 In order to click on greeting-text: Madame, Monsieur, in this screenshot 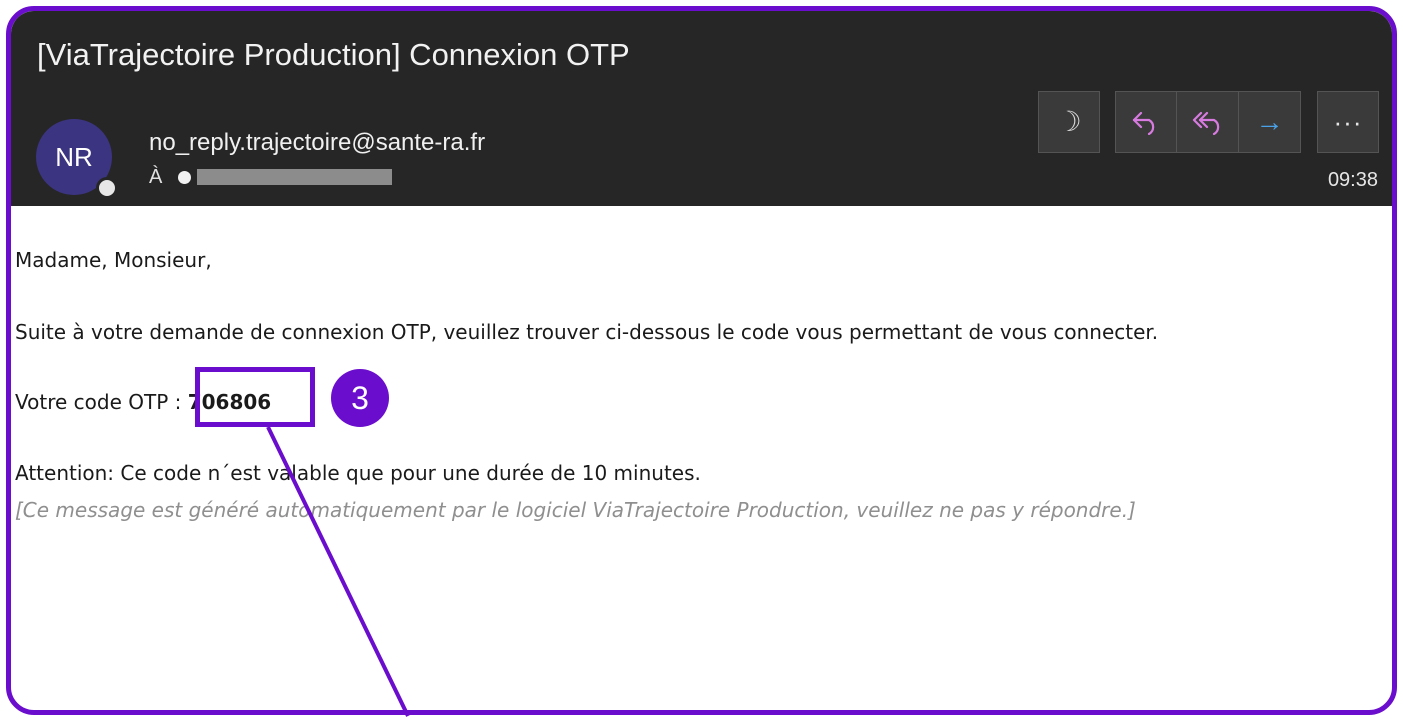, I will do `click(113, 260)`.